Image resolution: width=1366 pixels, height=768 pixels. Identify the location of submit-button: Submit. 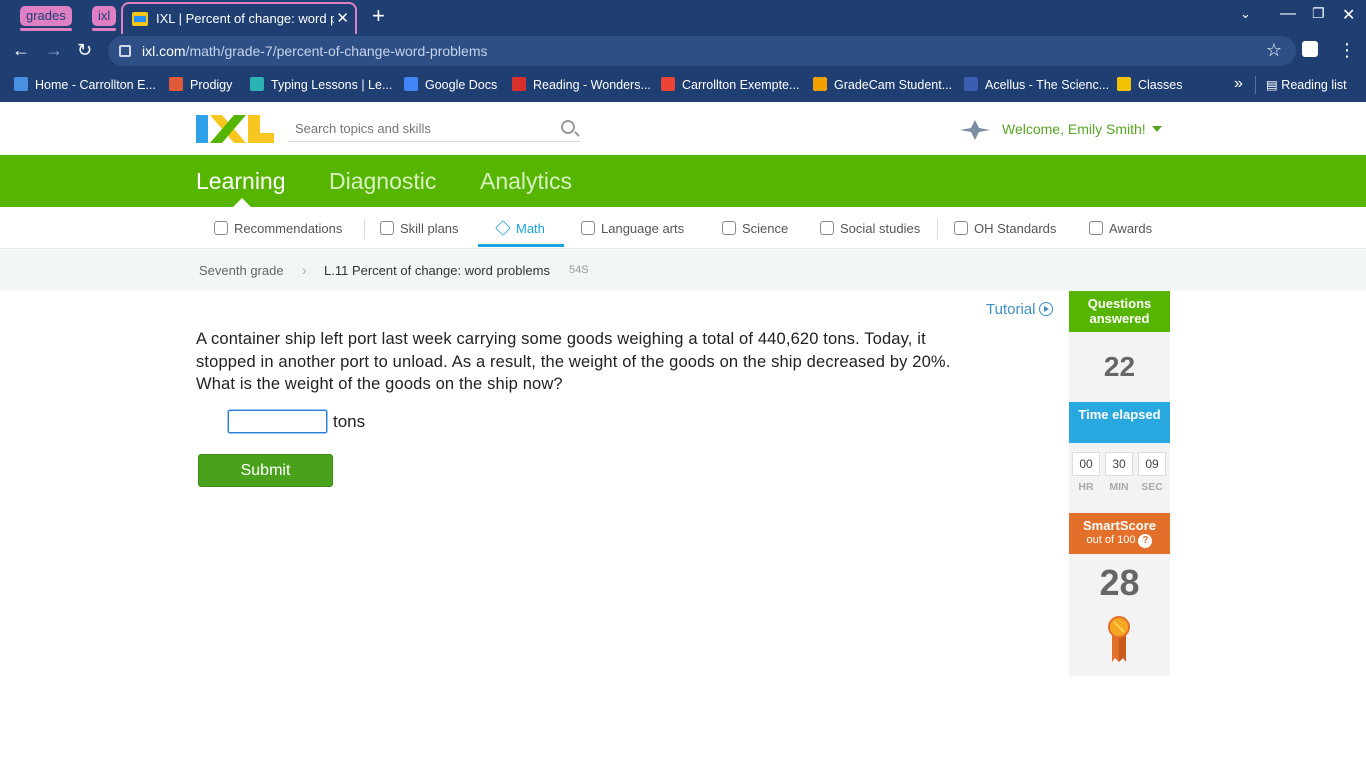
(265, 470).